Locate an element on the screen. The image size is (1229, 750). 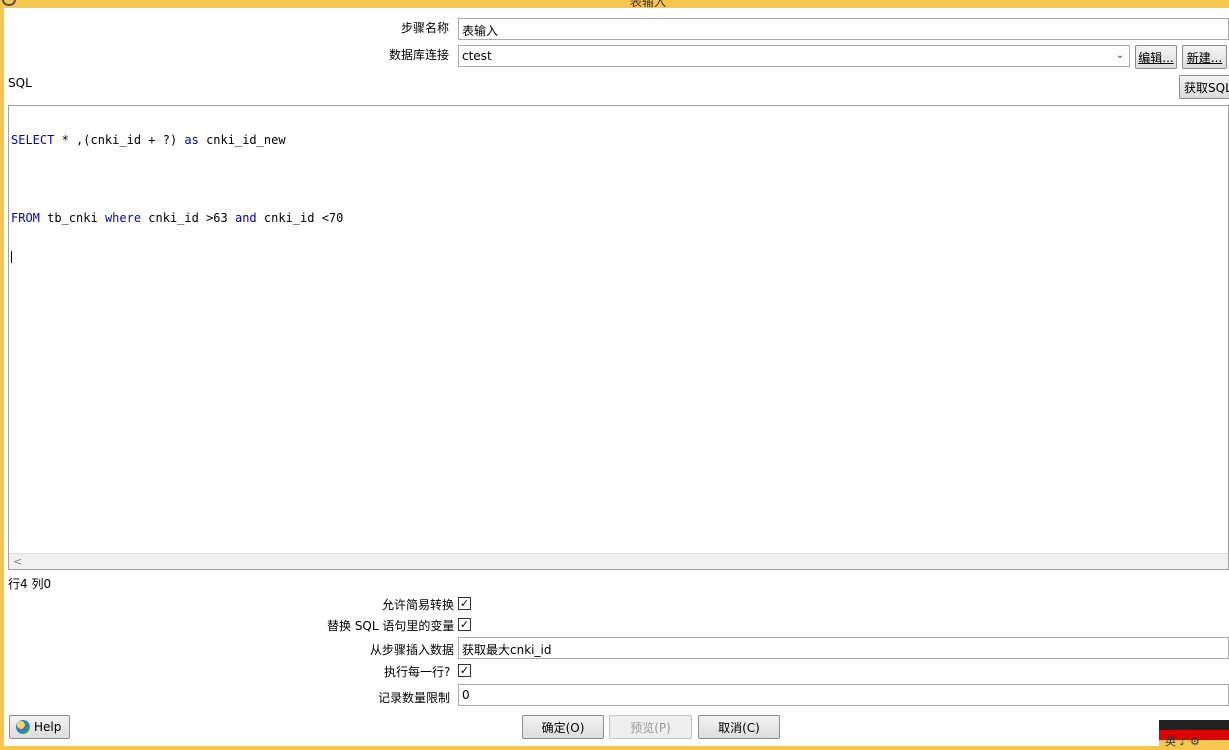
code-text: cnki_id <70 is located at coordinates (300, 218).